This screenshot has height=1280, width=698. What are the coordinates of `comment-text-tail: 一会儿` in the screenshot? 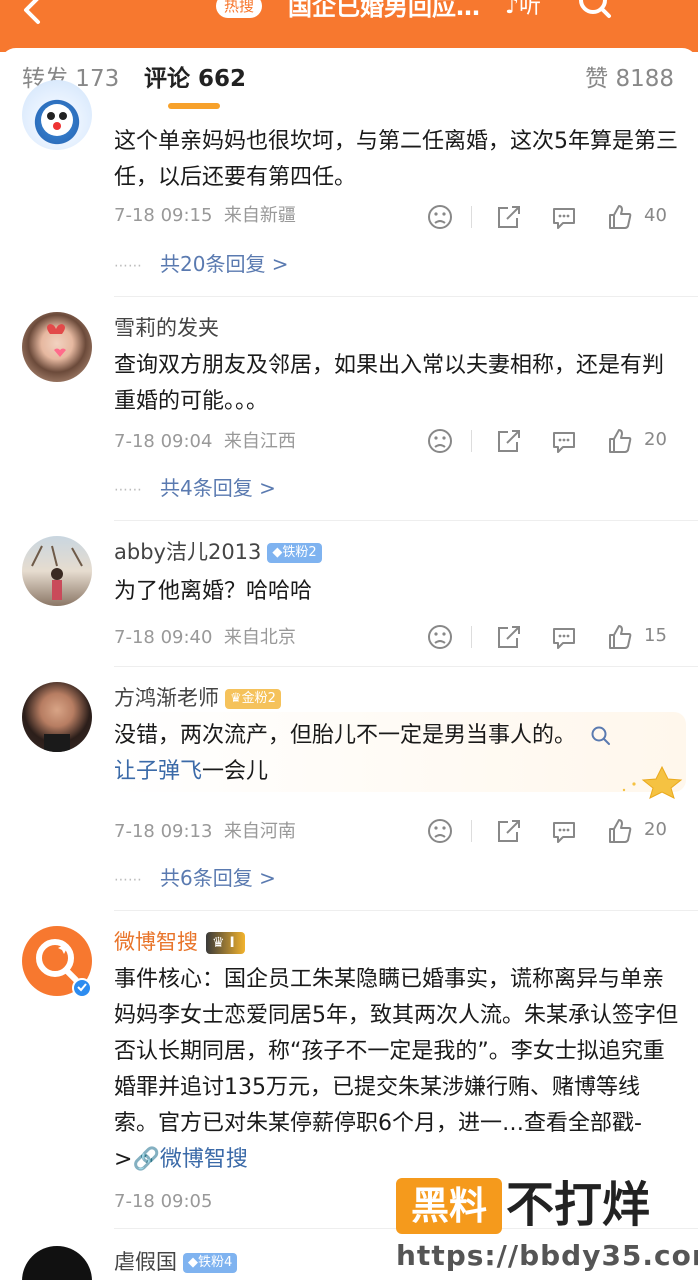 It's located at (235, 771).